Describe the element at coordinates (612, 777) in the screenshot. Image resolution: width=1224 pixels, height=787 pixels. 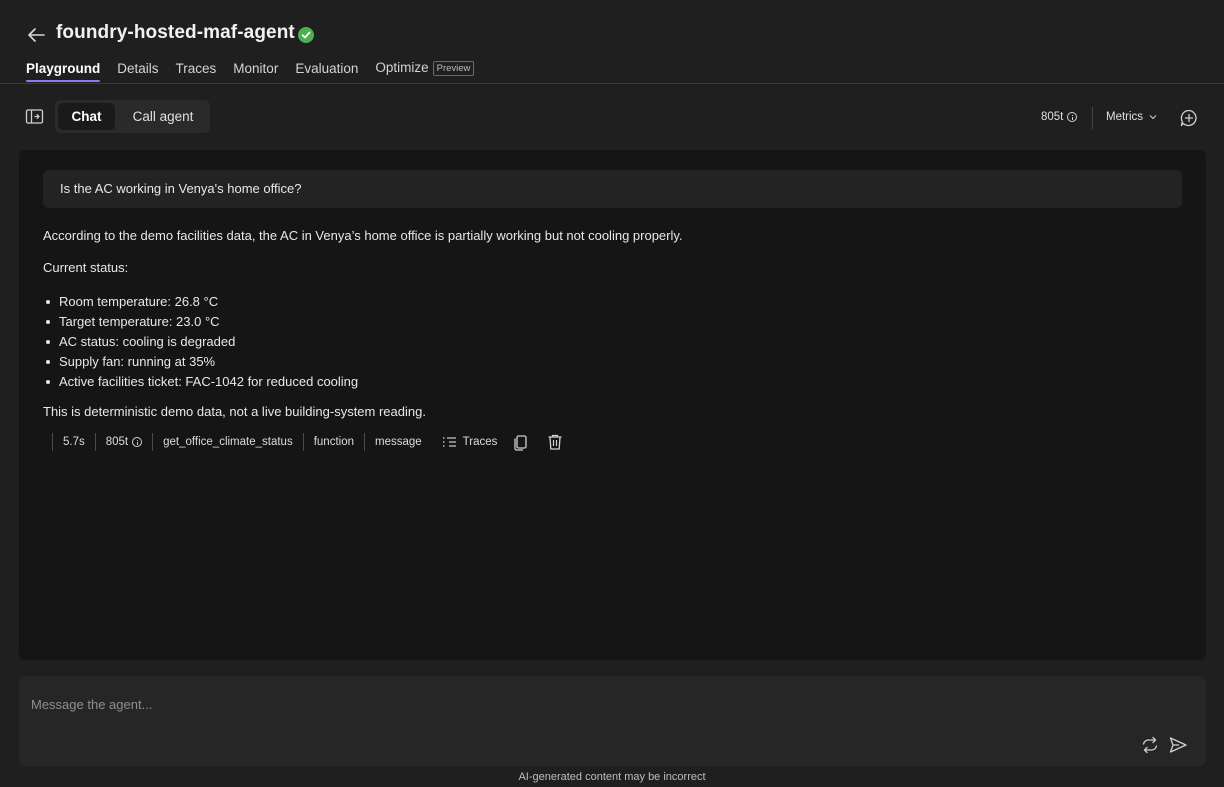
I see `ai-disclaimer: AI-generated content may be incorrect` at that location.